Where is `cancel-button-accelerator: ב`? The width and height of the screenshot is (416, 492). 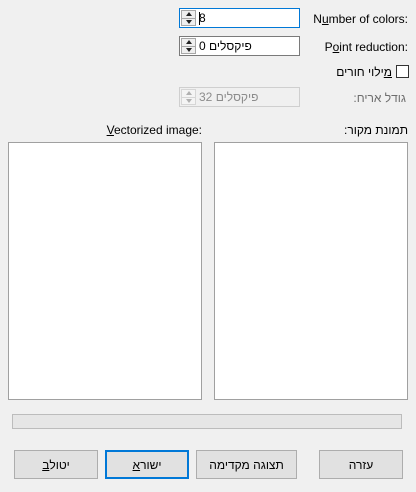
cancel-button-accelerator: ב is located at coordinates (46, 464).